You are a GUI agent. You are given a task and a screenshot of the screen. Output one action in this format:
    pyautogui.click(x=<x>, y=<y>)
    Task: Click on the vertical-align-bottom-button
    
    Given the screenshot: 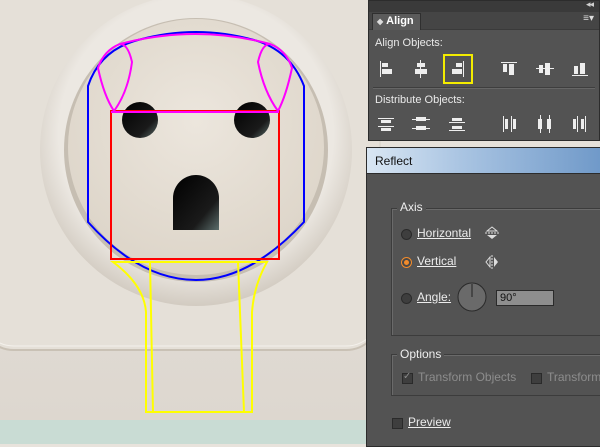 What is the action you would take?
    pyautogui.click(x=580, y=69)
    